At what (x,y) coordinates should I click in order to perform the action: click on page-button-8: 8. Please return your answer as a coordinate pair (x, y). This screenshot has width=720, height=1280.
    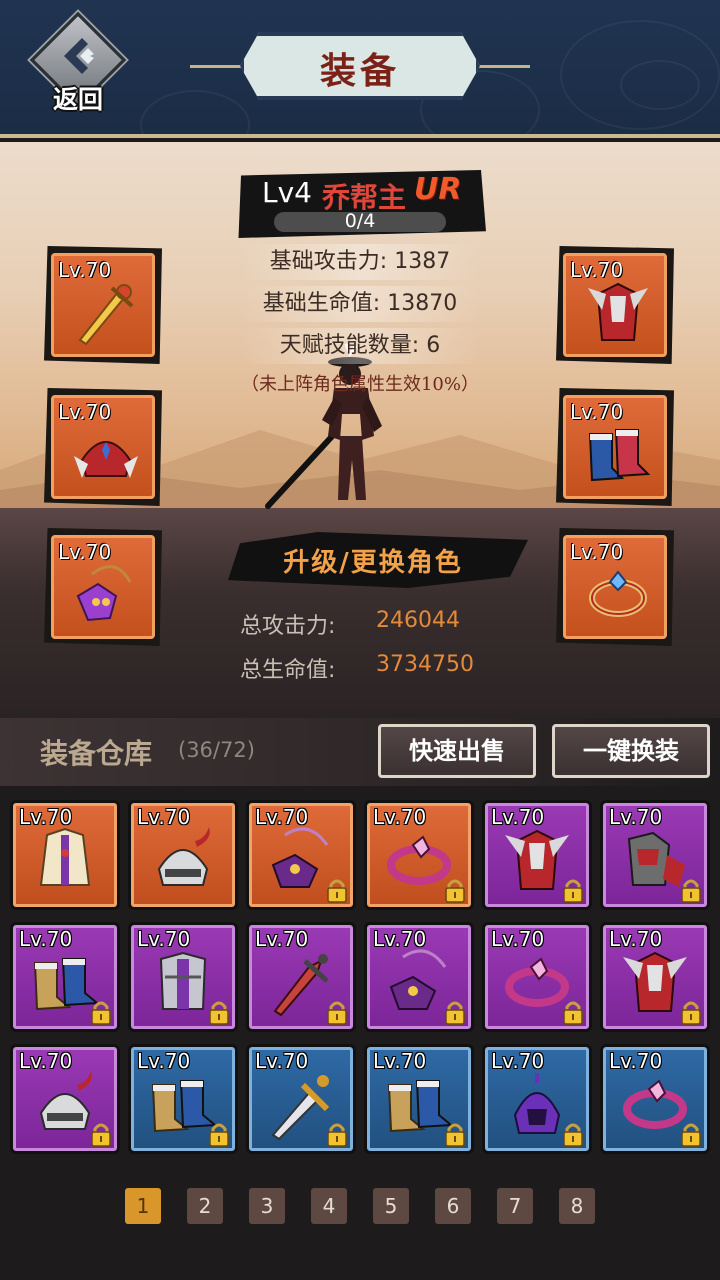
    Looking at the image, I should click on (577, 1206).